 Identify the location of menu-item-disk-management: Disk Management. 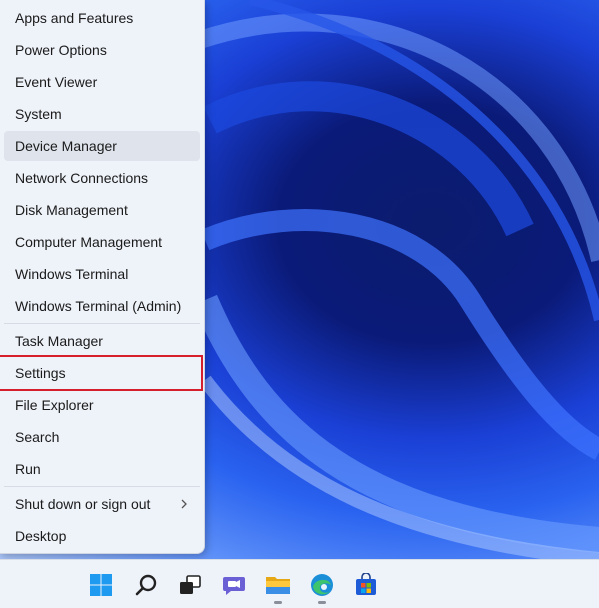
(102, 210).